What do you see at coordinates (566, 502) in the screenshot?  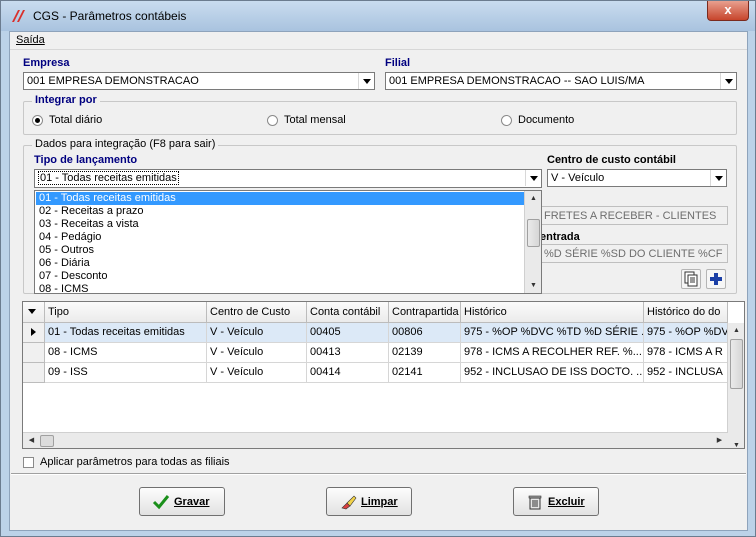 I see `excluir-label: Excluir` at bounding box center [566, 502].